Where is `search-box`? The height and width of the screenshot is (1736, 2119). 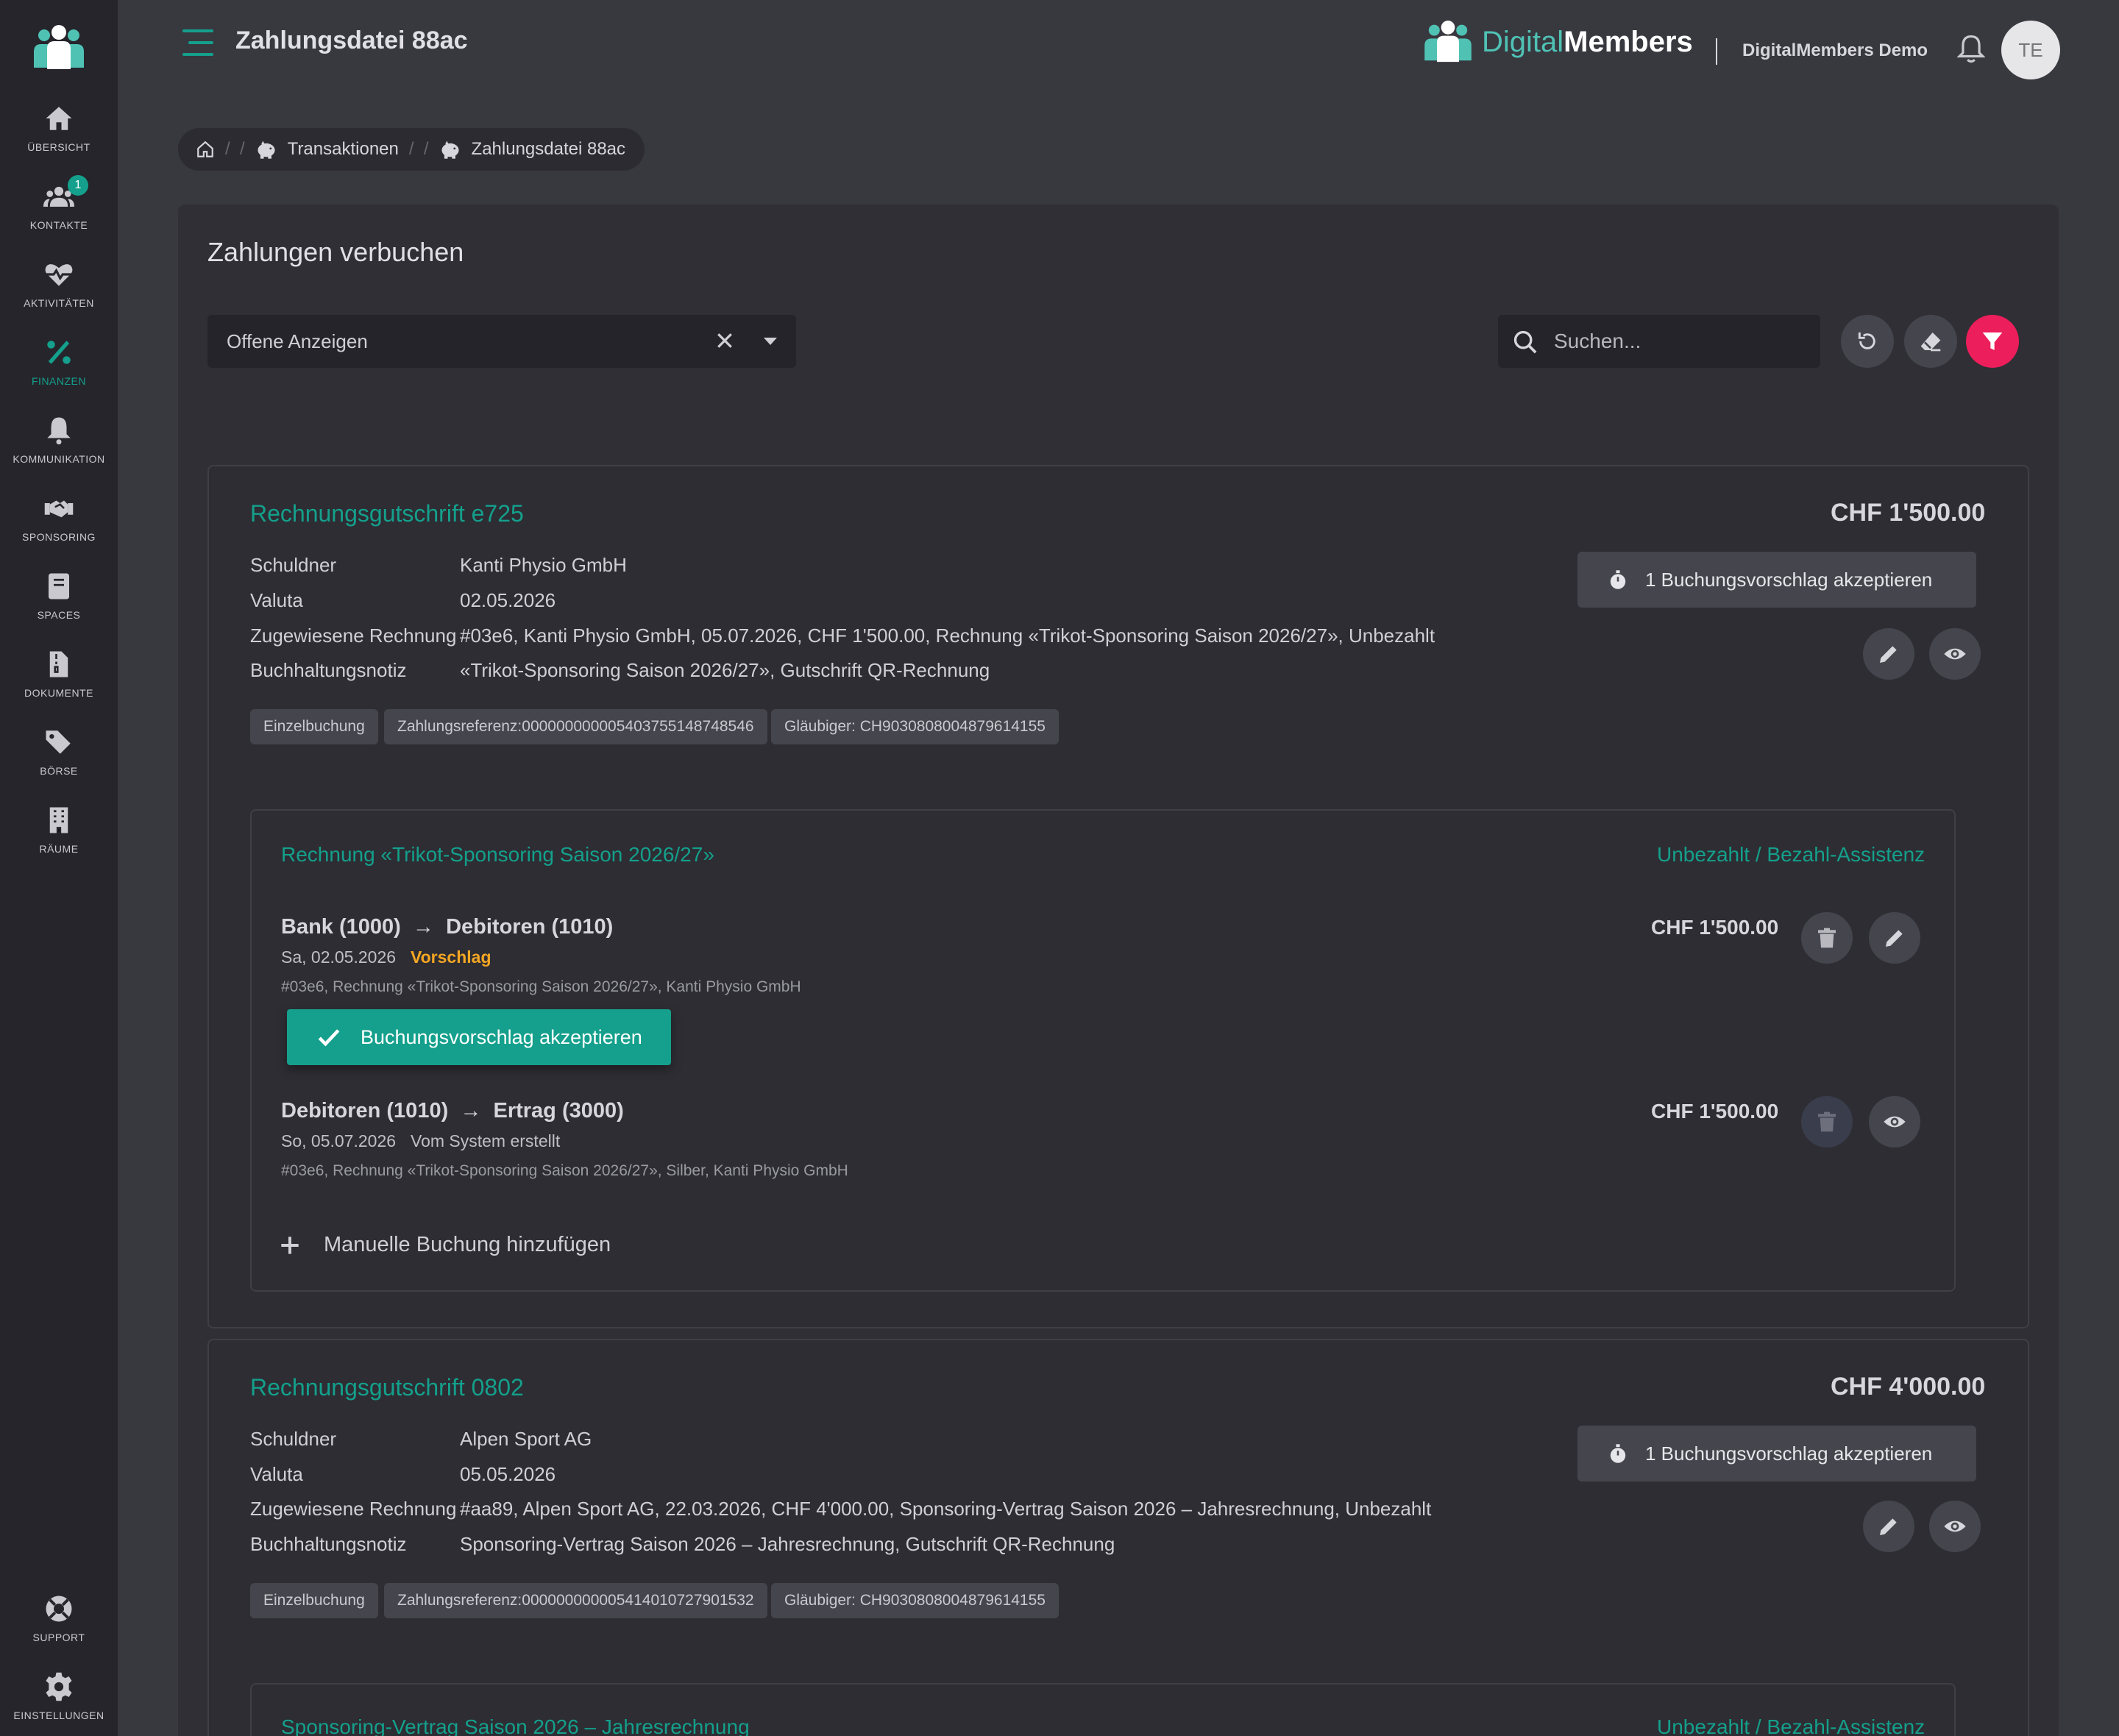
search-box is located at coordinates (1659, 341).